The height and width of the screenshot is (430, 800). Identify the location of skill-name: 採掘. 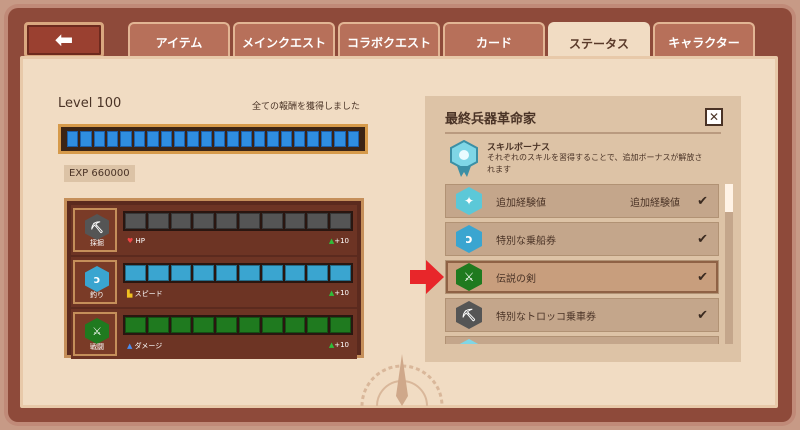
(97, 243).